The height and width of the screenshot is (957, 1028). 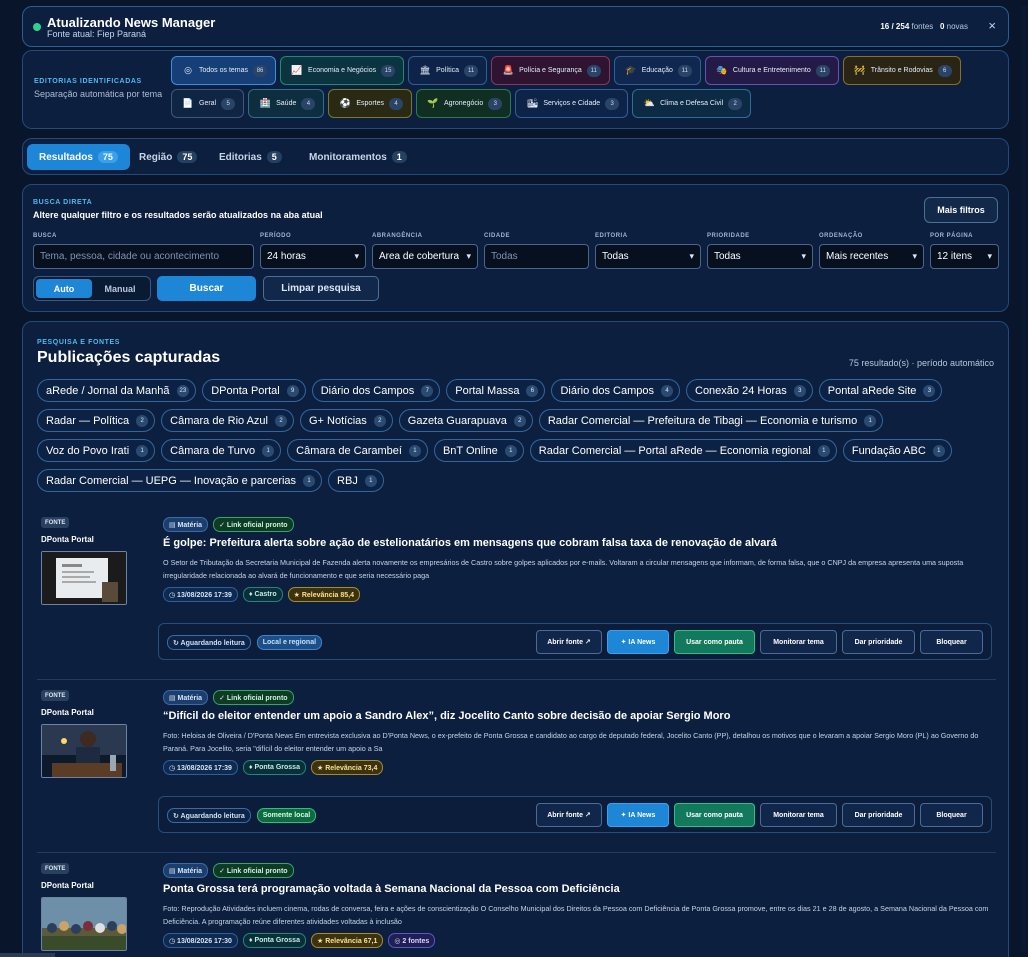 I want to click on source-chip: Diário dos Campos 7, so click(x=376, y=390).